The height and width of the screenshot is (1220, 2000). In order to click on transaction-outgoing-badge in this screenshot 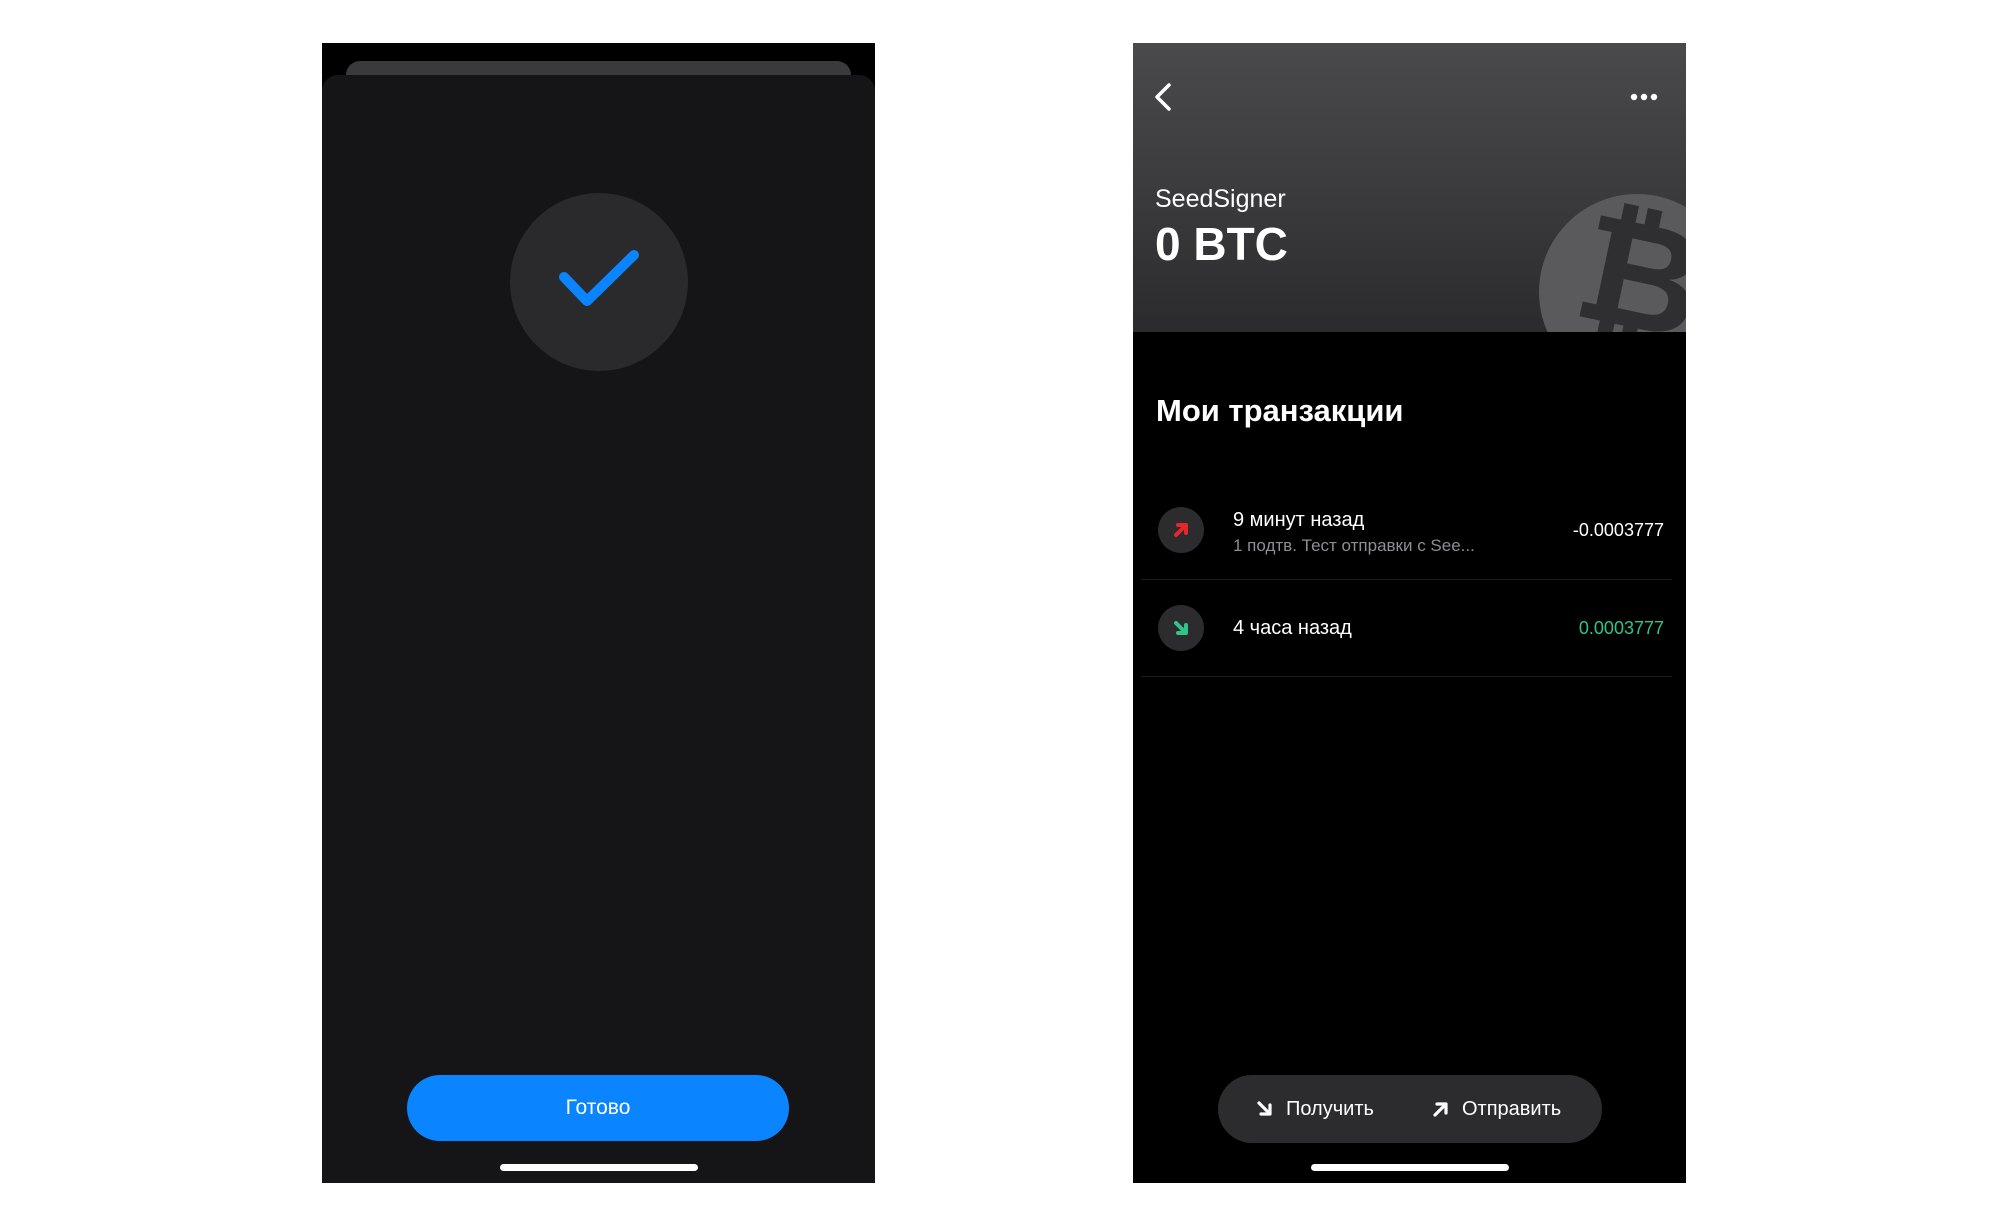, I will do `click(1181, 530)`.